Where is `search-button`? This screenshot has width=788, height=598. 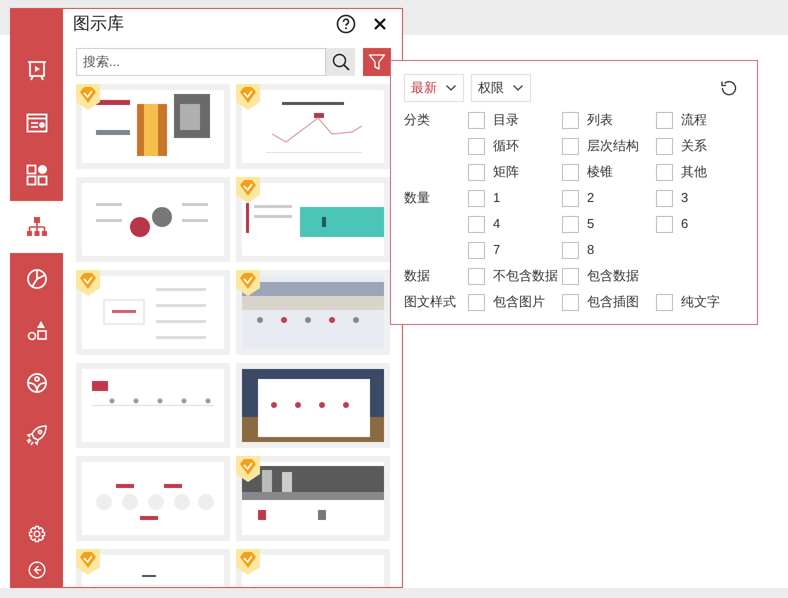 search-button is located at coordinates (340, 62).